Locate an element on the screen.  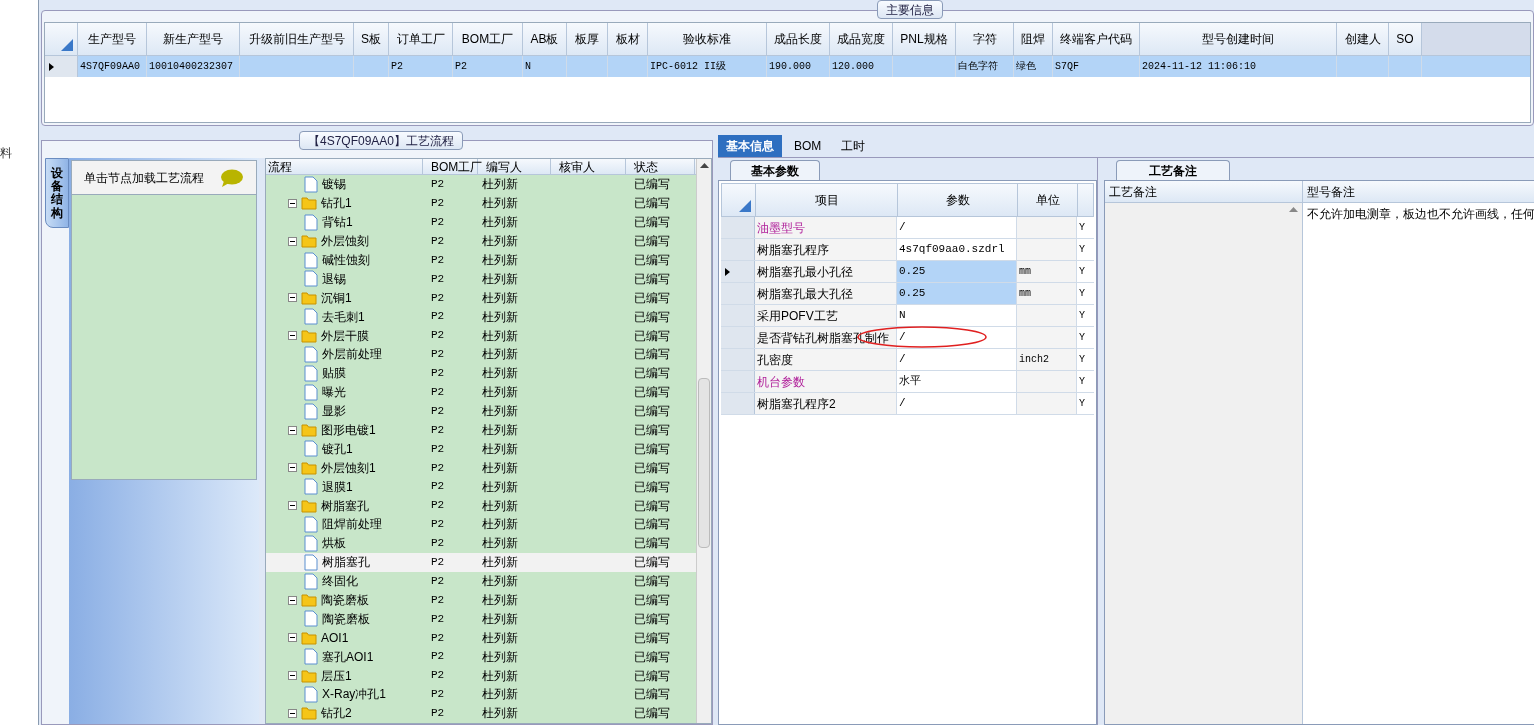
tree-node-label: 烘板 is located at coordinates (334, 543).